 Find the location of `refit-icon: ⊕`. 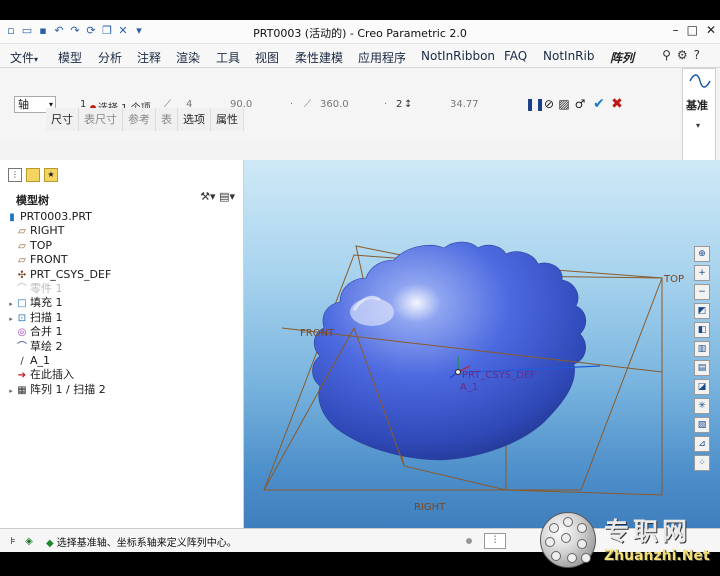

refit-icon: ⊕ is located at coordinates (702, 254).